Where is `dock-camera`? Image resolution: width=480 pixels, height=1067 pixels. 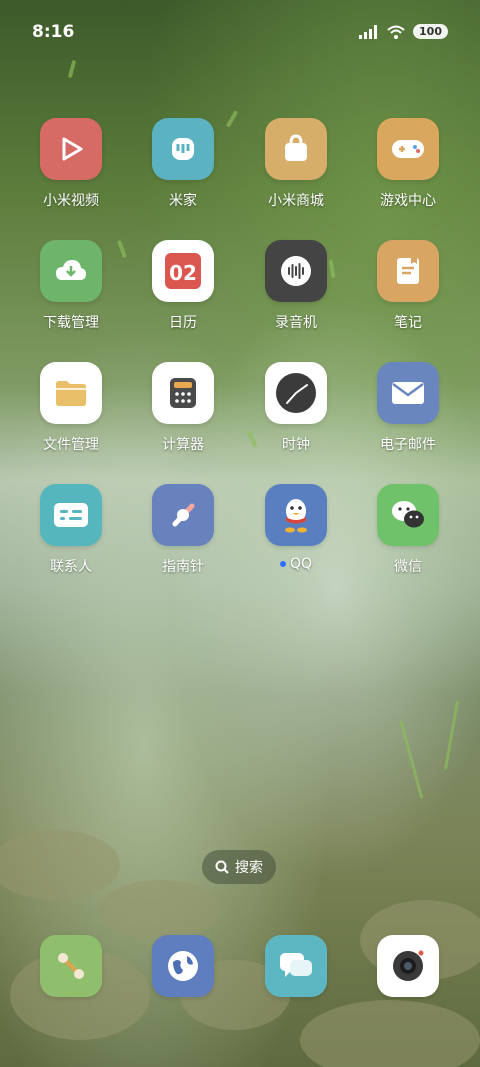 dock-camera is located at coordinates (408, 966).